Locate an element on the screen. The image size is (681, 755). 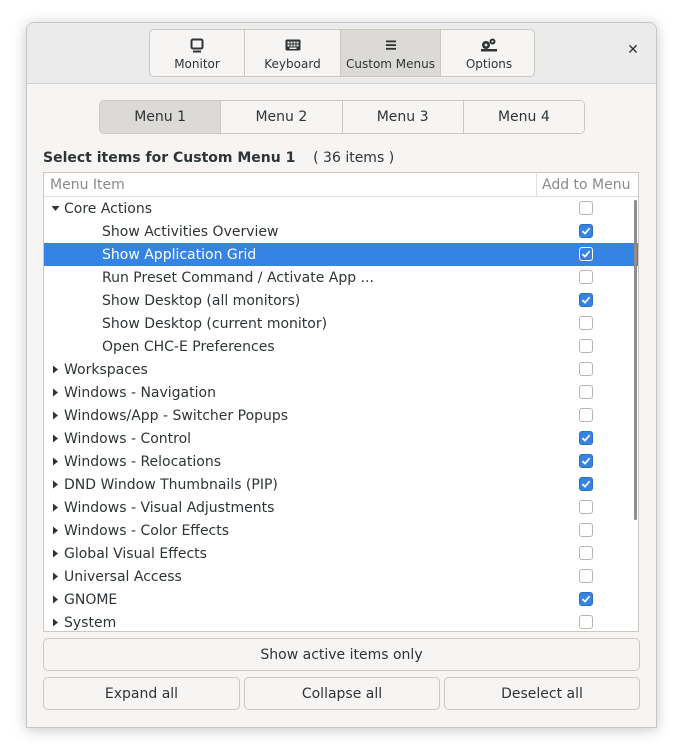
options-icon is located at coordinates (489, 45).